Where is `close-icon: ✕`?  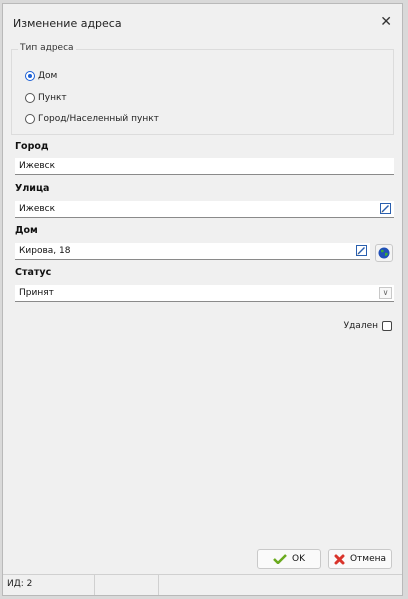 close-icon: ✕ is located at coordinates (386, 22).